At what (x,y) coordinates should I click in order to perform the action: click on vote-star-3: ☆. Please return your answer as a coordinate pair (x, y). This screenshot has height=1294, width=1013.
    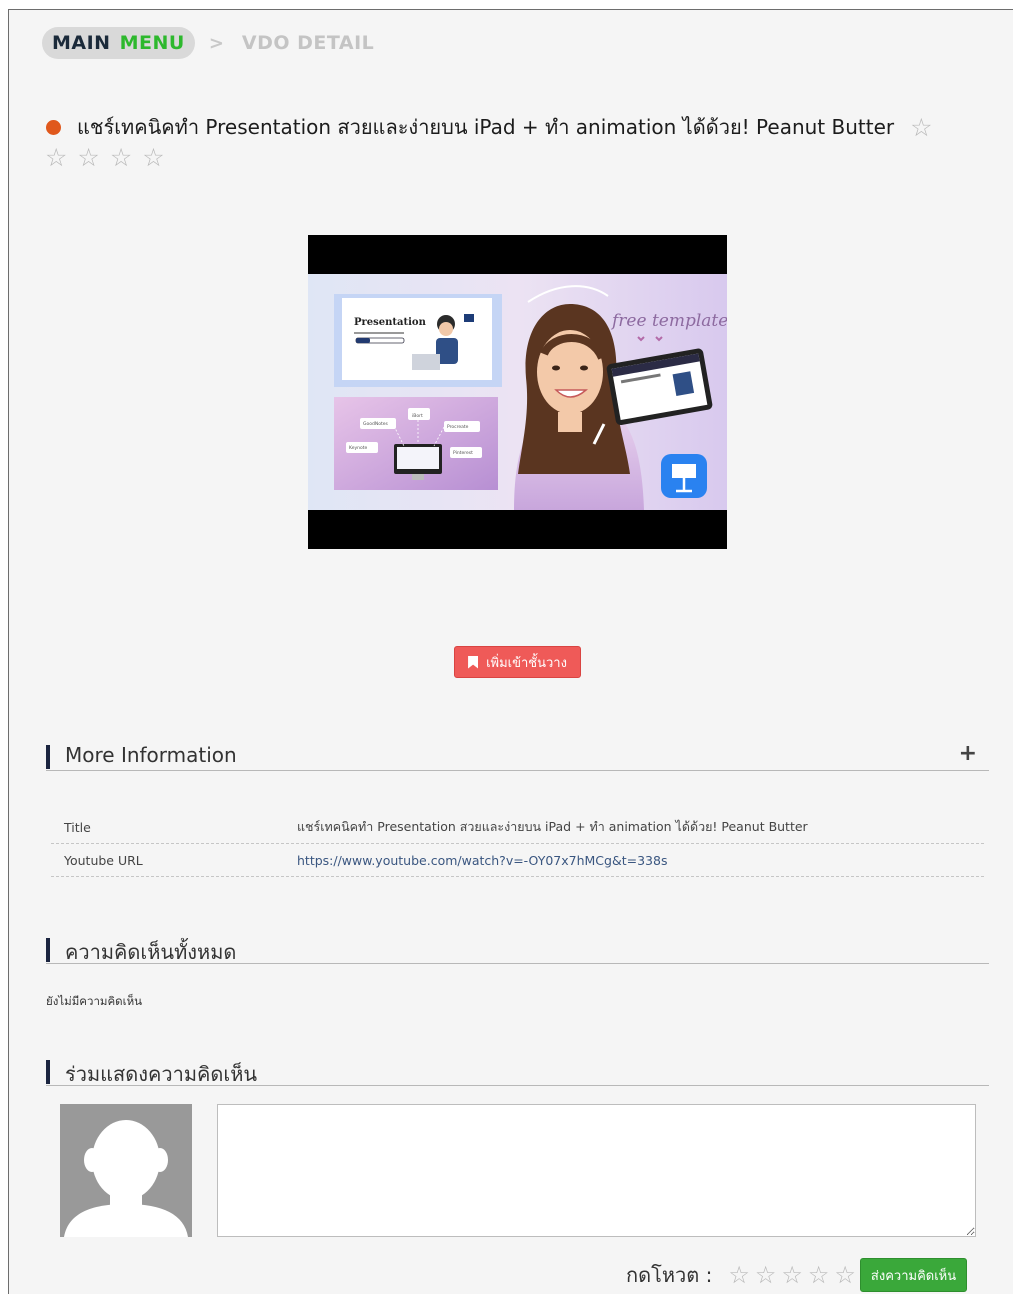
    Looking at the image, I should click on (792, 1275).